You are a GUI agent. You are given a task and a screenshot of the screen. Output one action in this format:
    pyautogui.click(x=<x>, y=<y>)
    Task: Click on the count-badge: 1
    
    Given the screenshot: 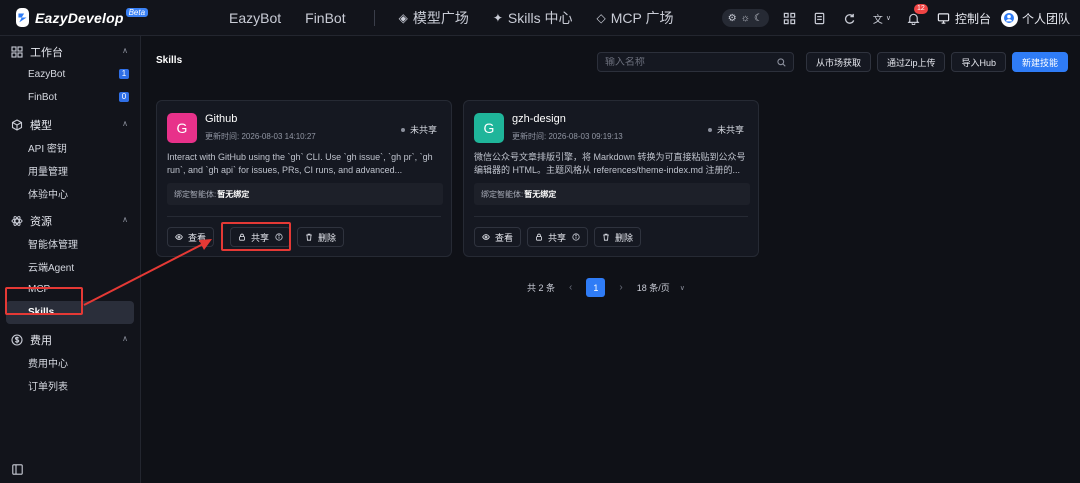 What is the action you would take?
    pyautogui.click(x=124, y=74)
    